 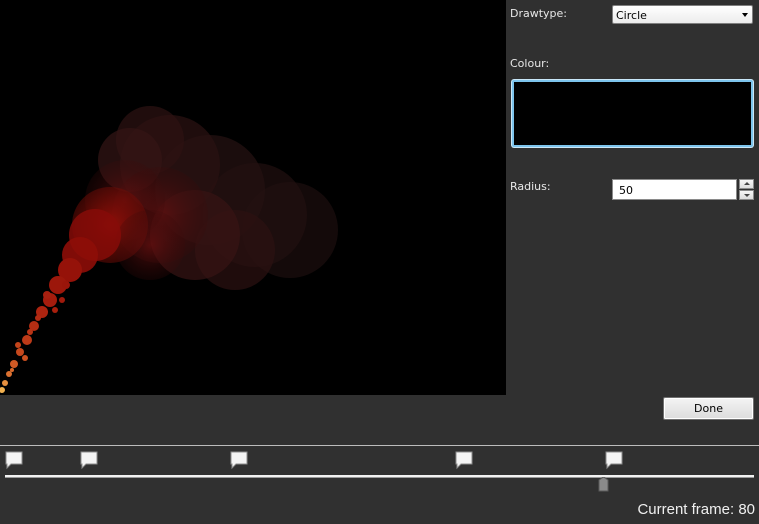 What do you see at coordinates (60, 301) in the screenshot?
I see `young-particles` at bounding box center [60, 301].